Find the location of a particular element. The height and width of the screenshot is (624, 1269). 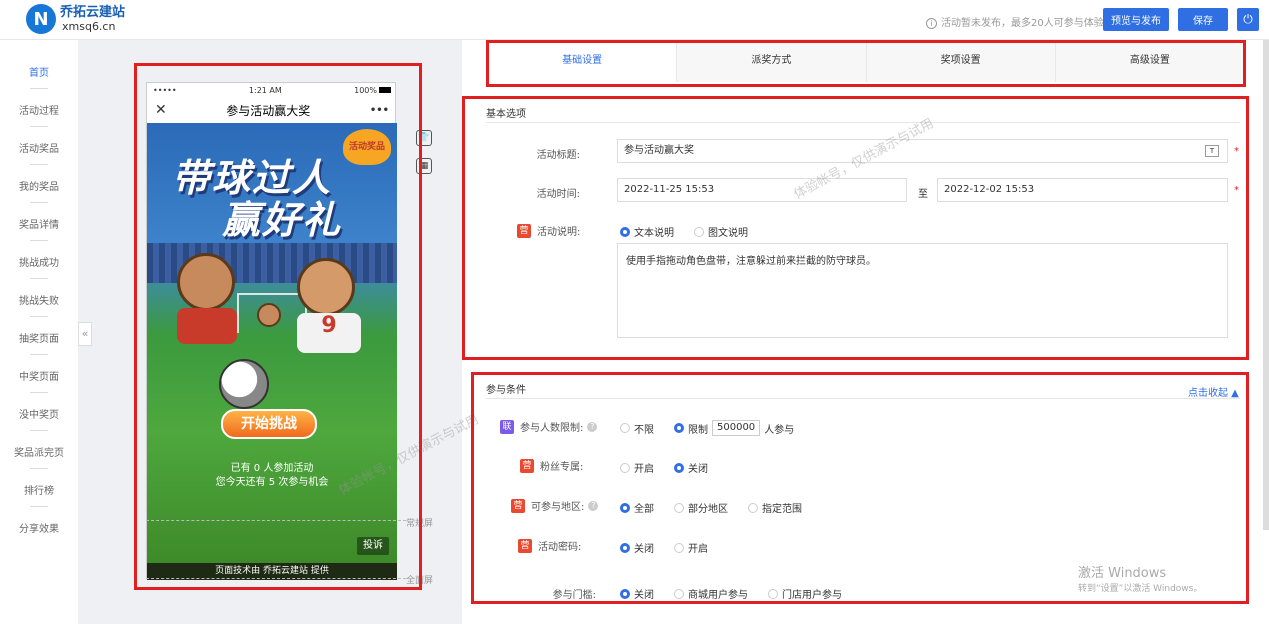

phone-side-tools: 👕 ▦ is located at coordinates (424, 158).